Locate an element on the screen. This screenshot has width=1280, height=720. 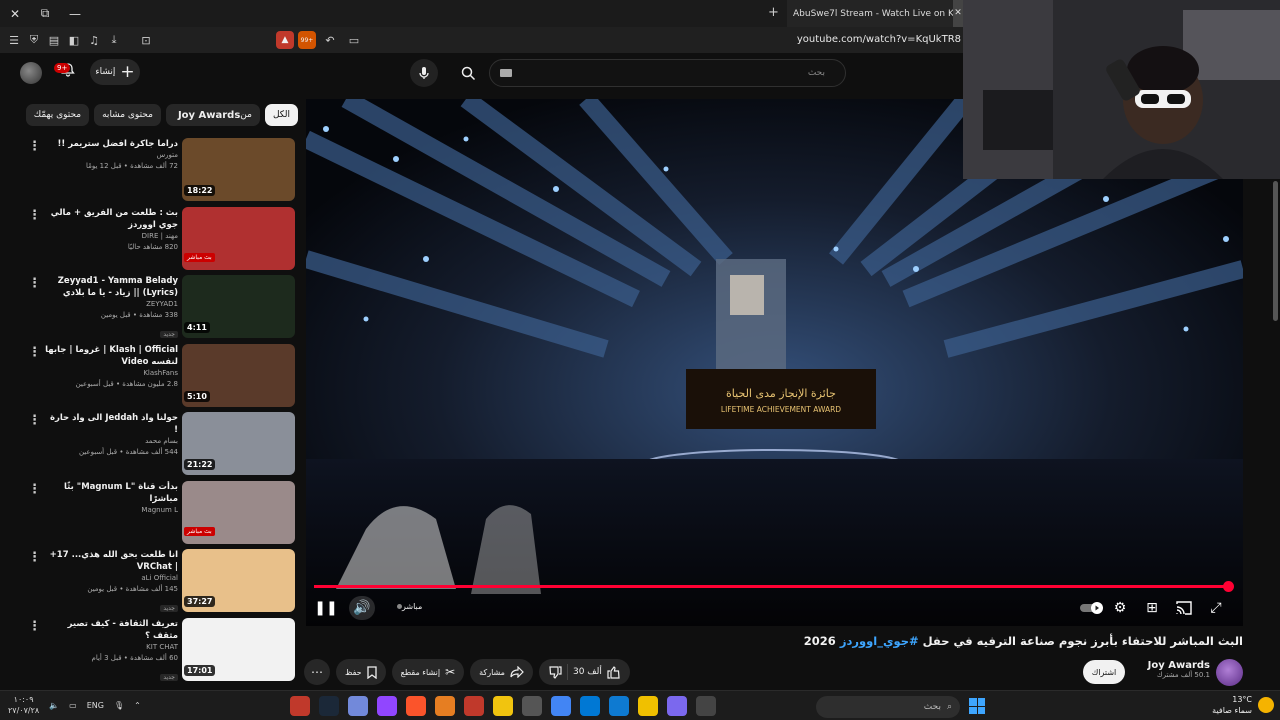
related-video-title: دراما جاكرة افضل ستريمر !! is located at coordinates (111, 144).